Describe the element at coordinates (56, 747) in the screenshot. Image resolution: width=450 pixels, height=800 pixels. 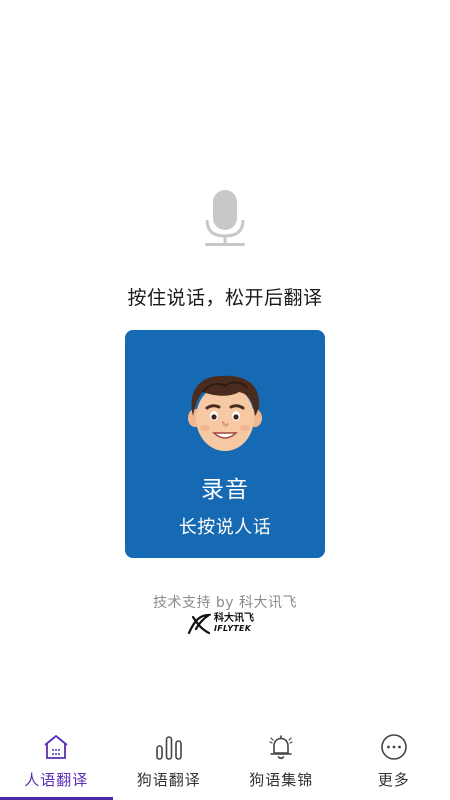
I see `house-icon` at that location.